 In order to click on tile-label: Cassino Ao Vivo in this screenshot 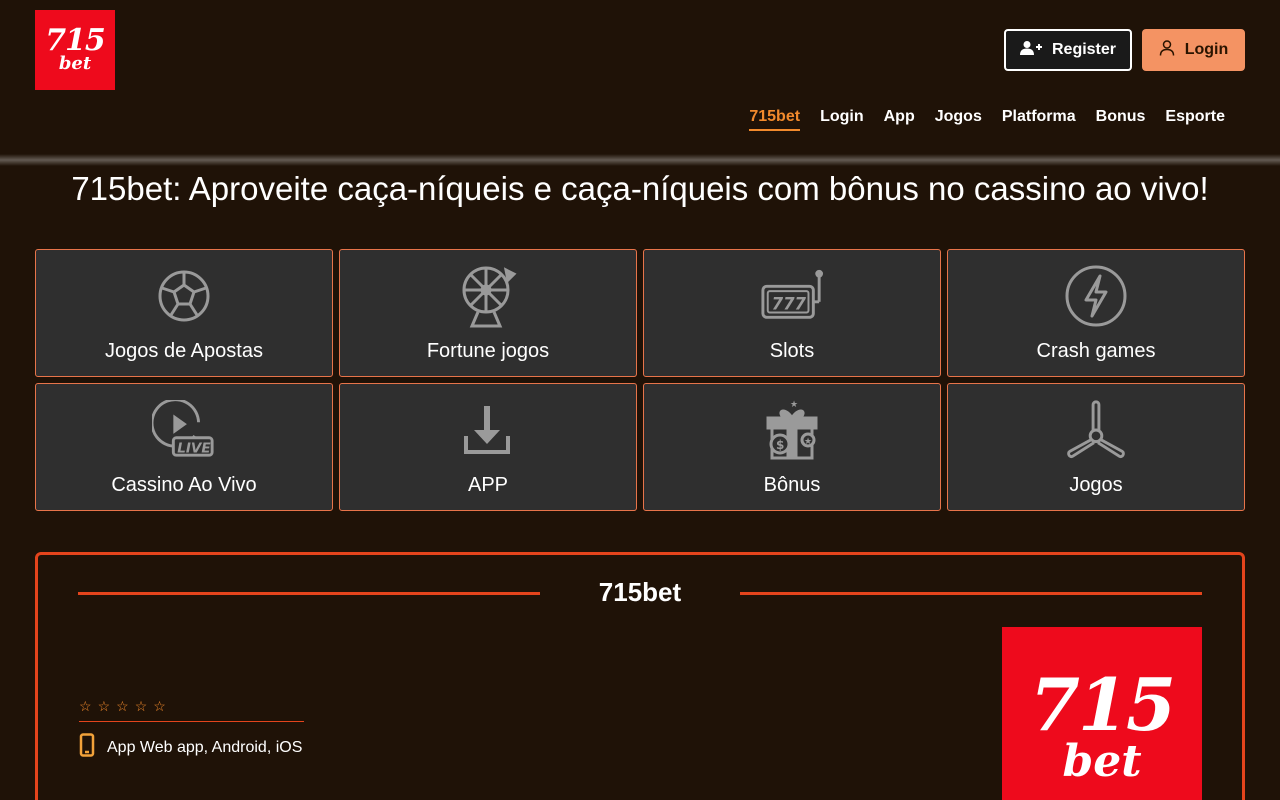, I will do `click(184, 485)`.